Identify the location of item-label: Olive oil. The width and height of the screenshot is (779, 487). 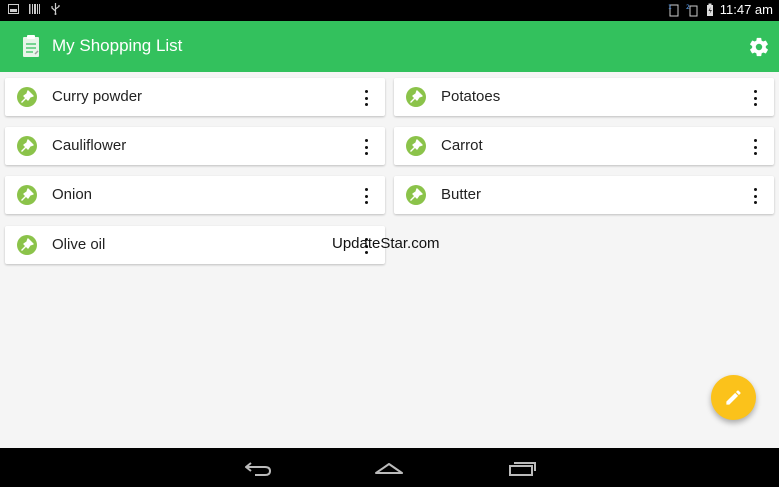
(79, 244).